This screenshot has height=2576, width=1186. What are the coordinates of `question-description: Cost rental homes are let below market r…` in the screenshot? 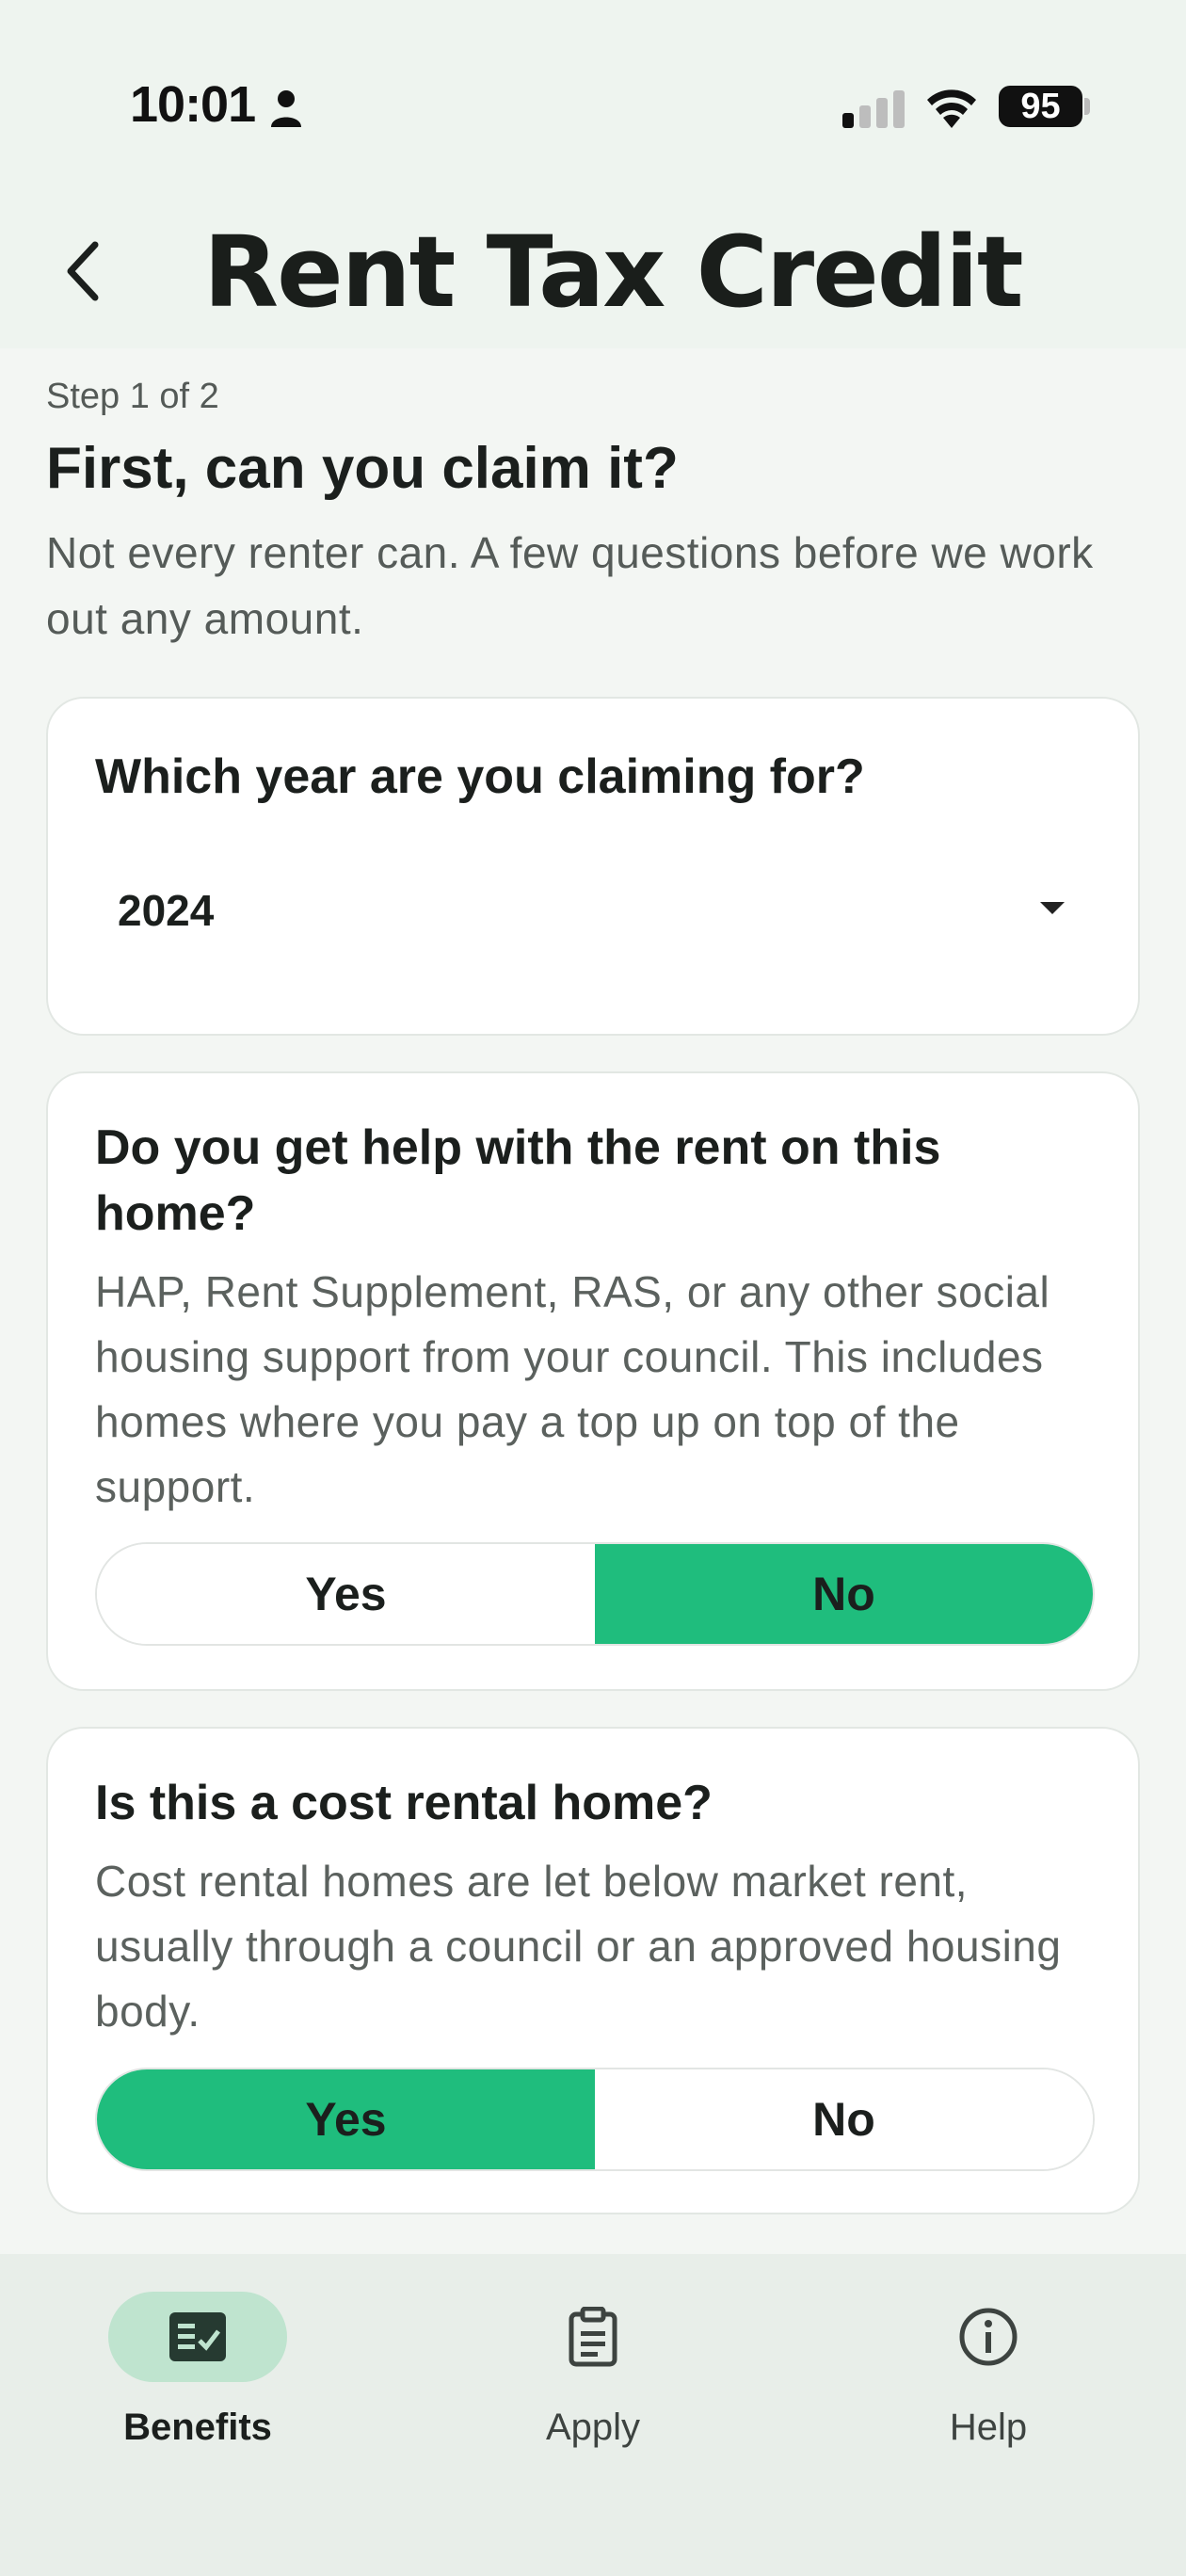 It's located at (578, 1946).